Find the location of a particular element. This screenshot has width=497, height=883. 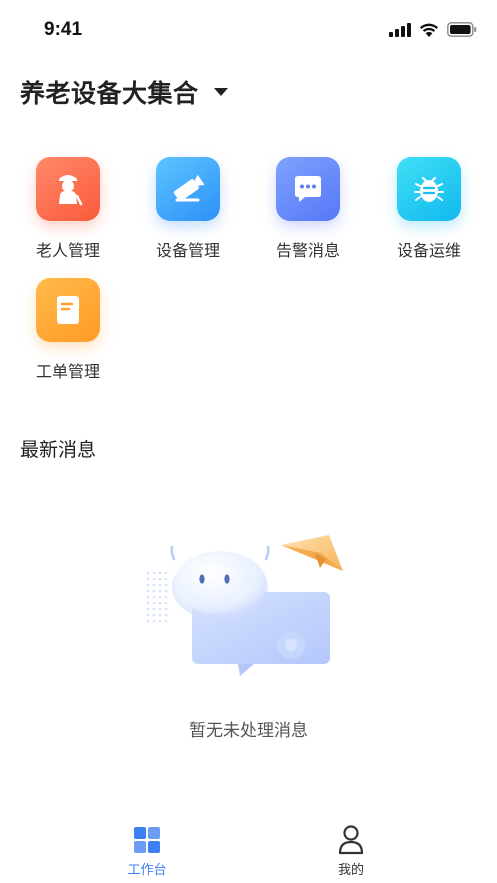

tab-label: 我的 is located at coordinates (350, 870).